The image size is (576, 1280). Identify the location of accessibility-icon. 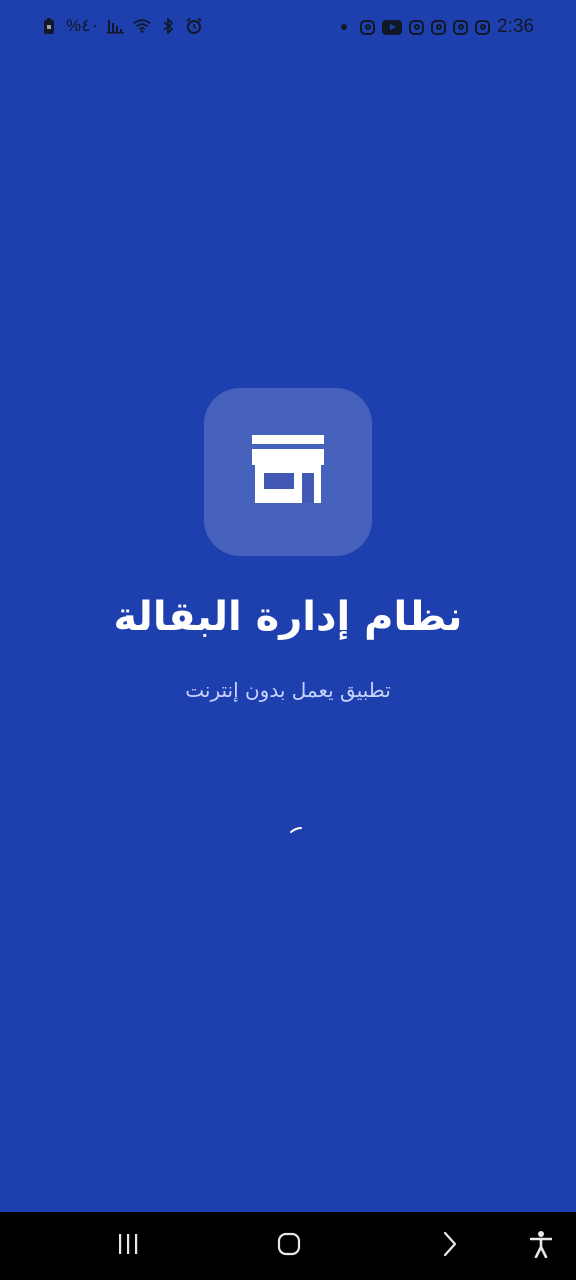
(541, 1246).